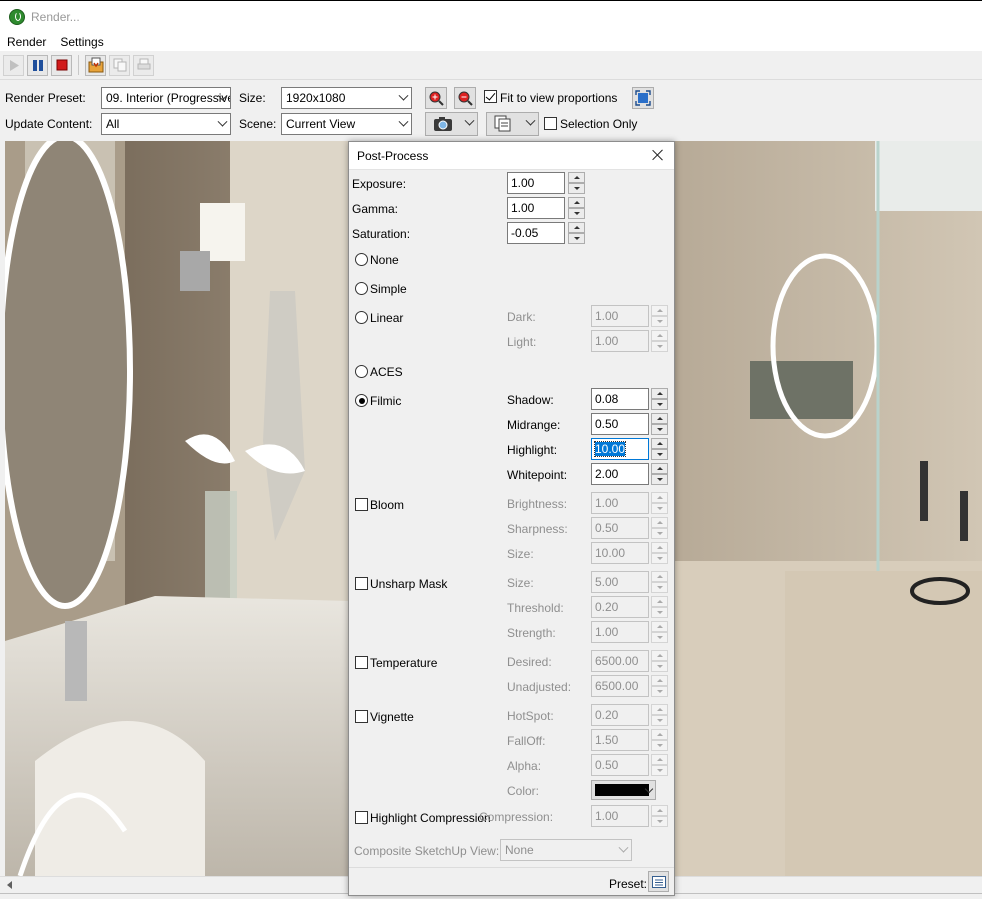  What do you see at coordinates (143, 65) in the screenshot?
I see `print-button` at bounding box center [143, 65].